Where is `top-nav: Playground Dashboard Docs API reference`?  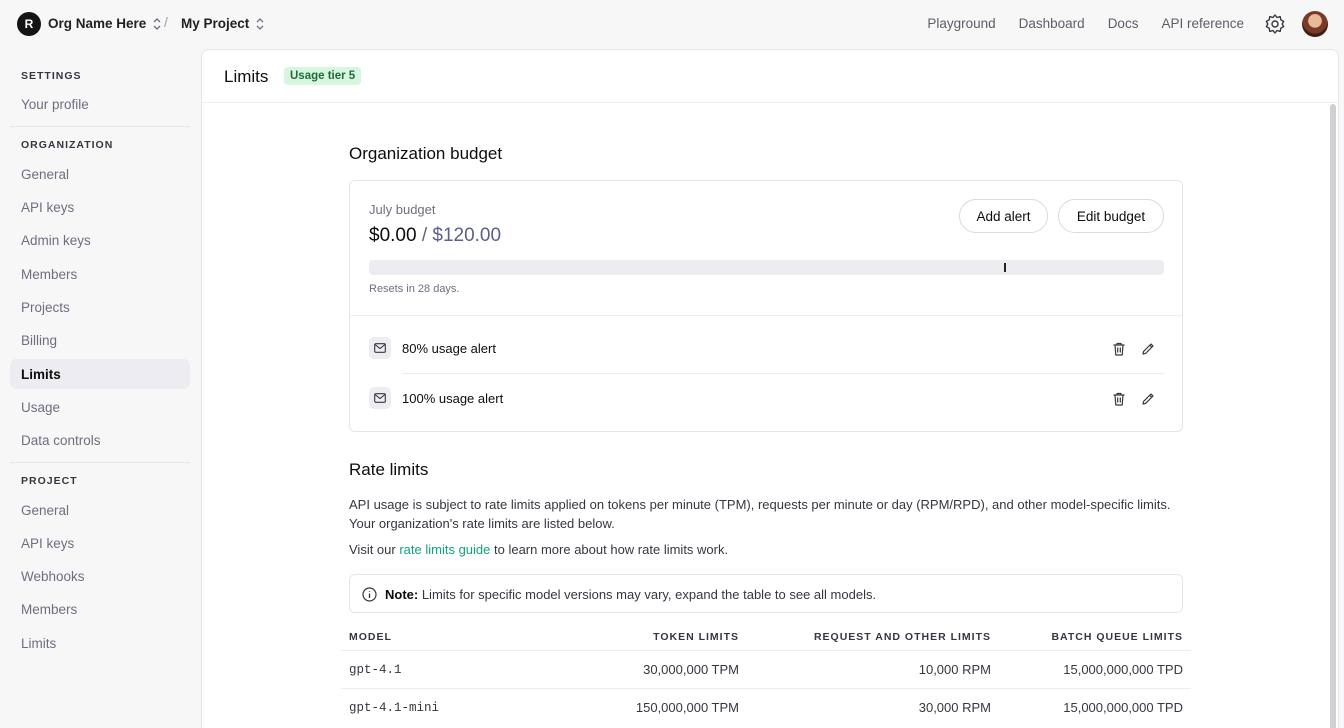
top-nav: Playground Dashboard Docs API reference is located at coordinates (1085, 23).